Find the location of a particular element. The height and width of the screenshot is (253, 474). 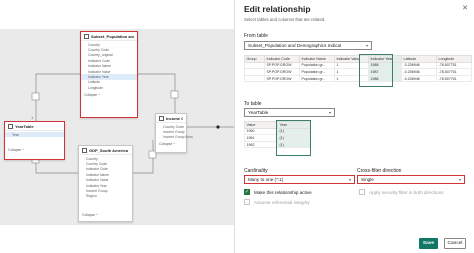

to-table-dropdown: YearTable ▾ is located at coordinates (289, 112).